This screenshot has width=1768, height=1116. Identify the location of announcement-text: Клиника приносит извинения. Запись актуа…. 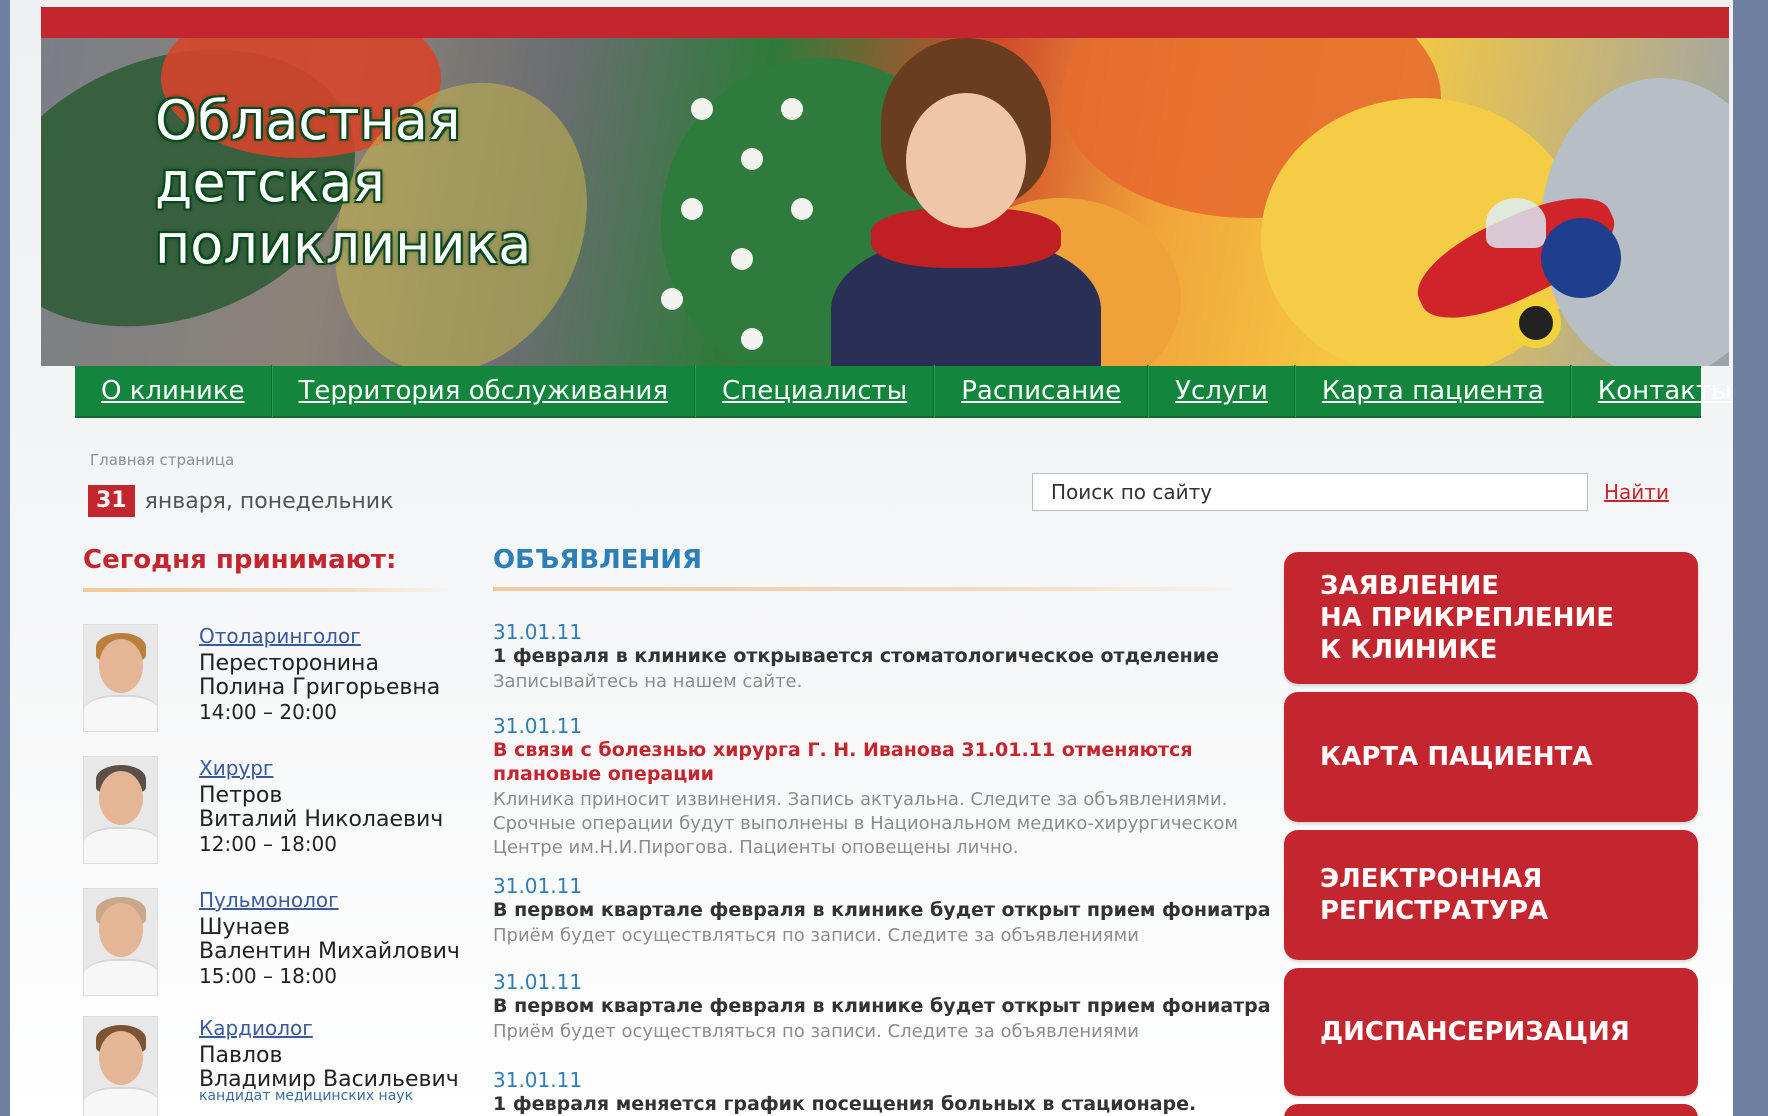
(865, 823).